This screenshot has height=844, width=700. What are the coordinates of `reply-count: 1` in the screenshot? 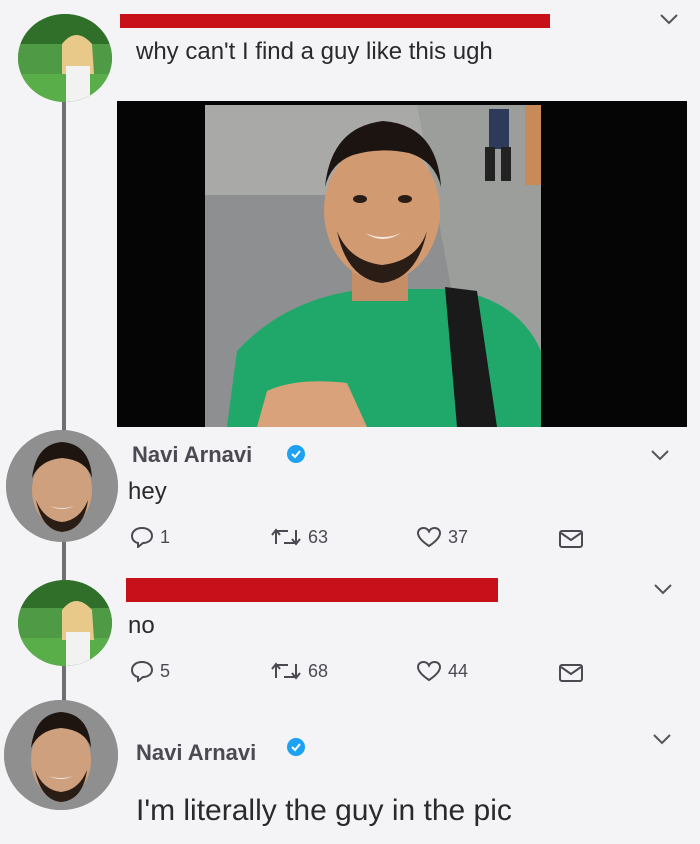 It's located at (165, 536).